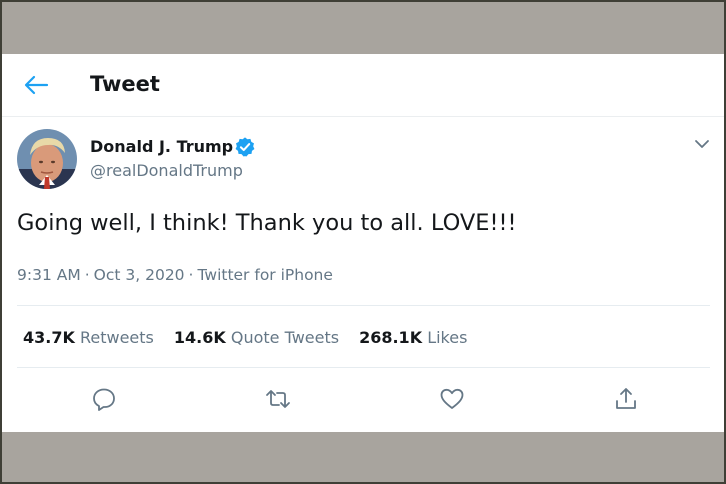  What do you see at coordinates (125, 84) in the screenshot?
I see `page-title: Tweet` at bounding box center [125, 84].